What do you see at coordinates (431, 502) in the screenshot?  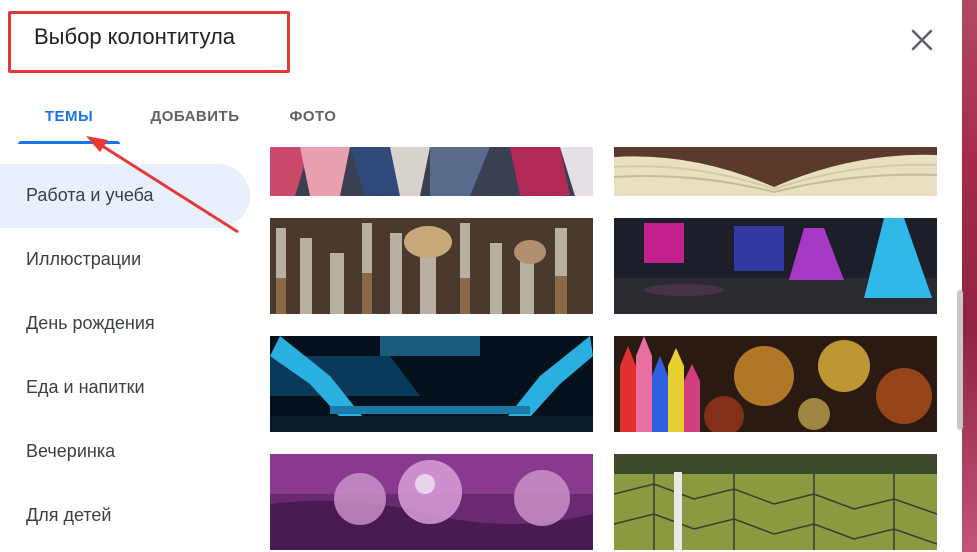 I see `theme-water-drops` at bounding box center [431, 502].